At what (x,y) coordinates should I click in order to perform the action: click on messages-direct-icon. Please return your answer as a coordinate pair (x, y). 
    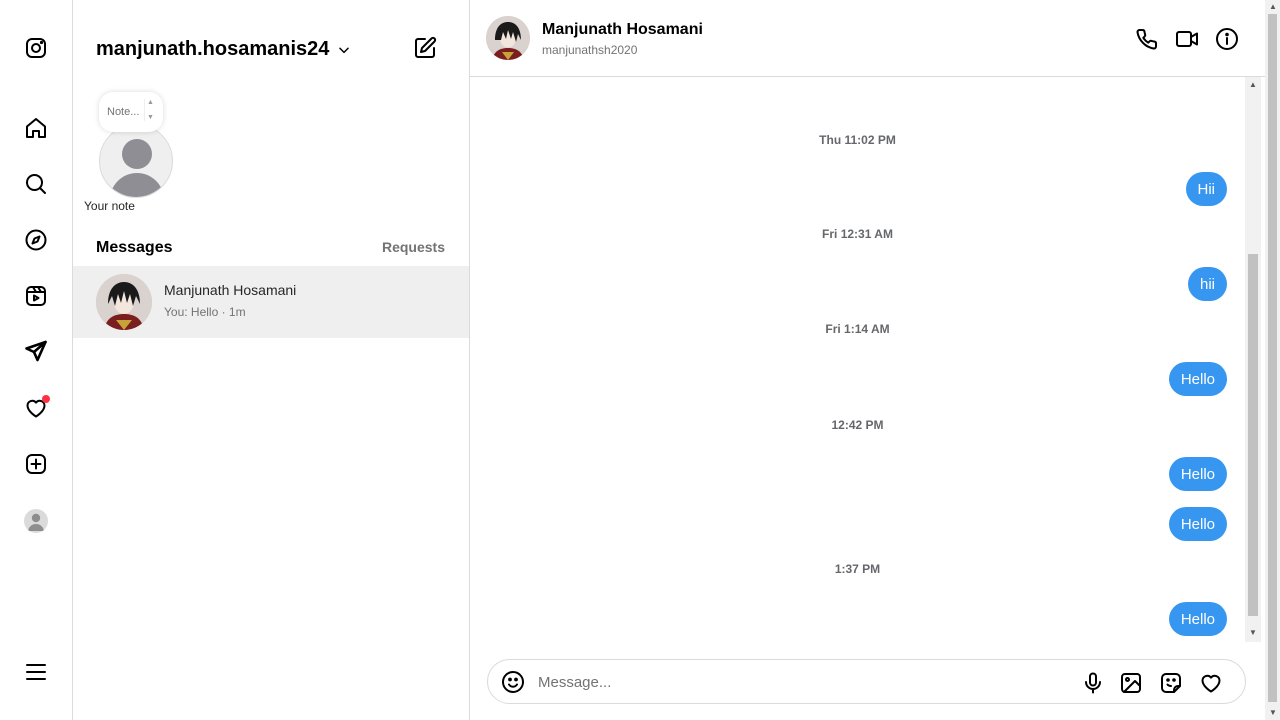
    Looking at the image, I should click on (36, 351).